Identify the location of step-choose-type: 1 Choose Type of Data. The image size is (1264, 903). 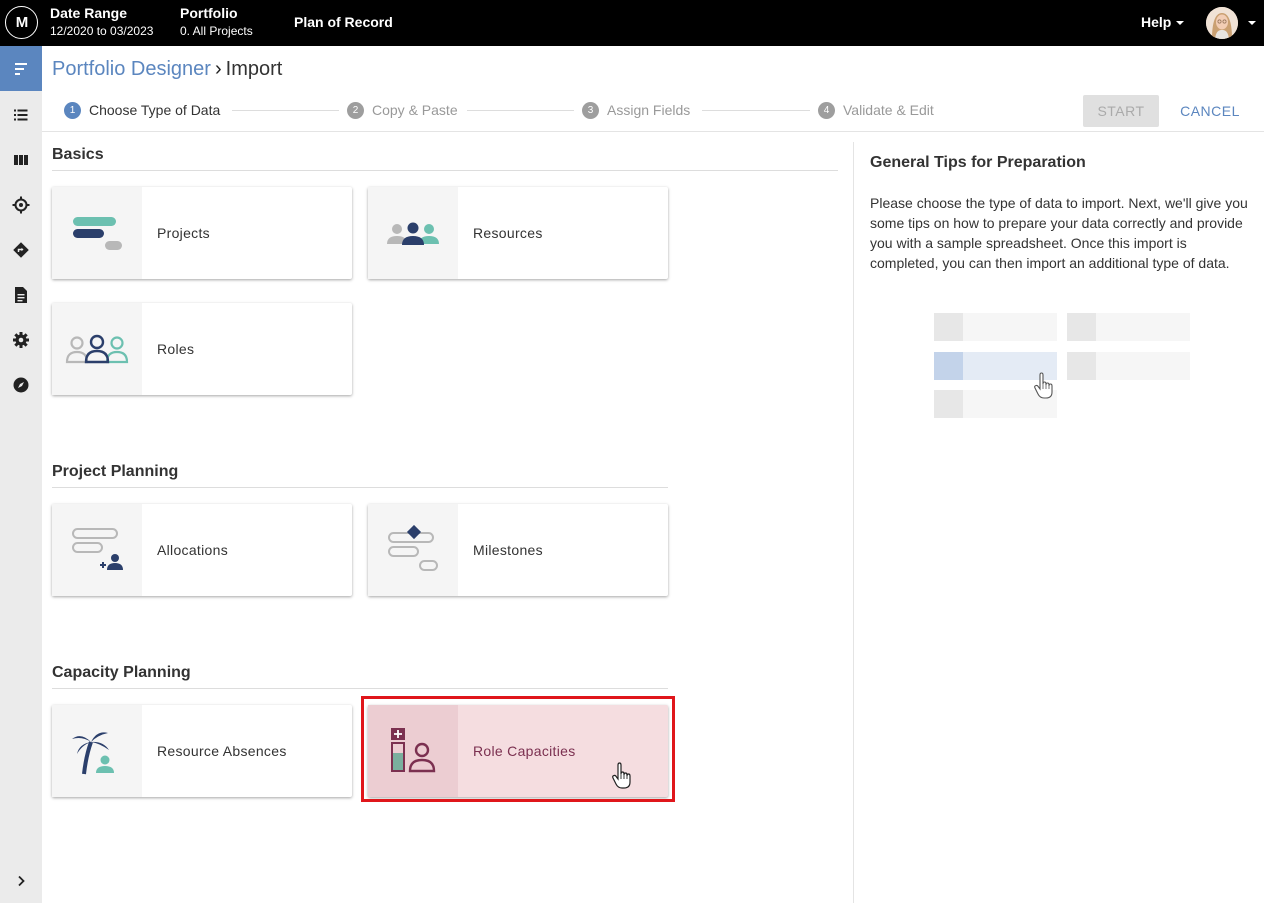
(142, 110).